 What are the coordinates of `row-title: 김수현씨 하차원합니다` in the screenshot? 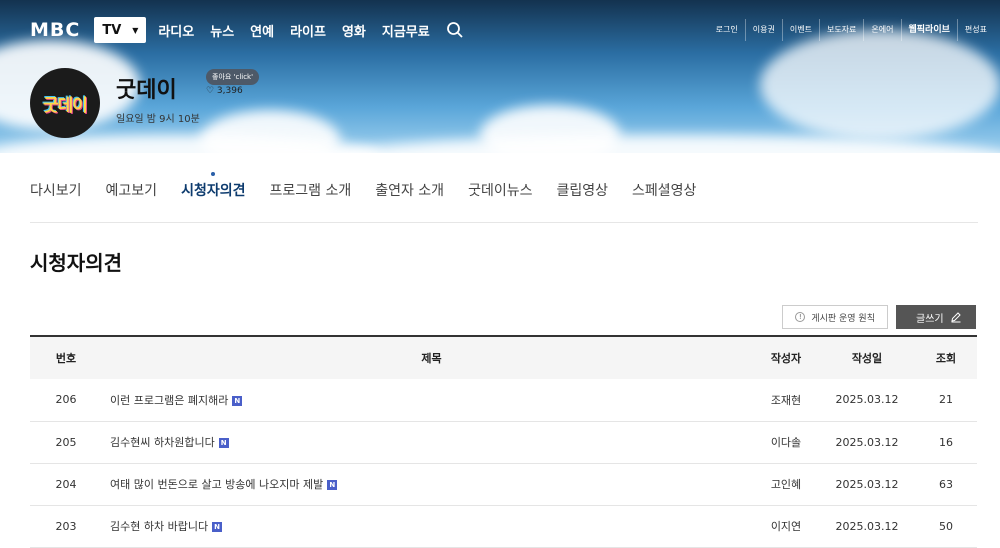 It's located at (162, 442).